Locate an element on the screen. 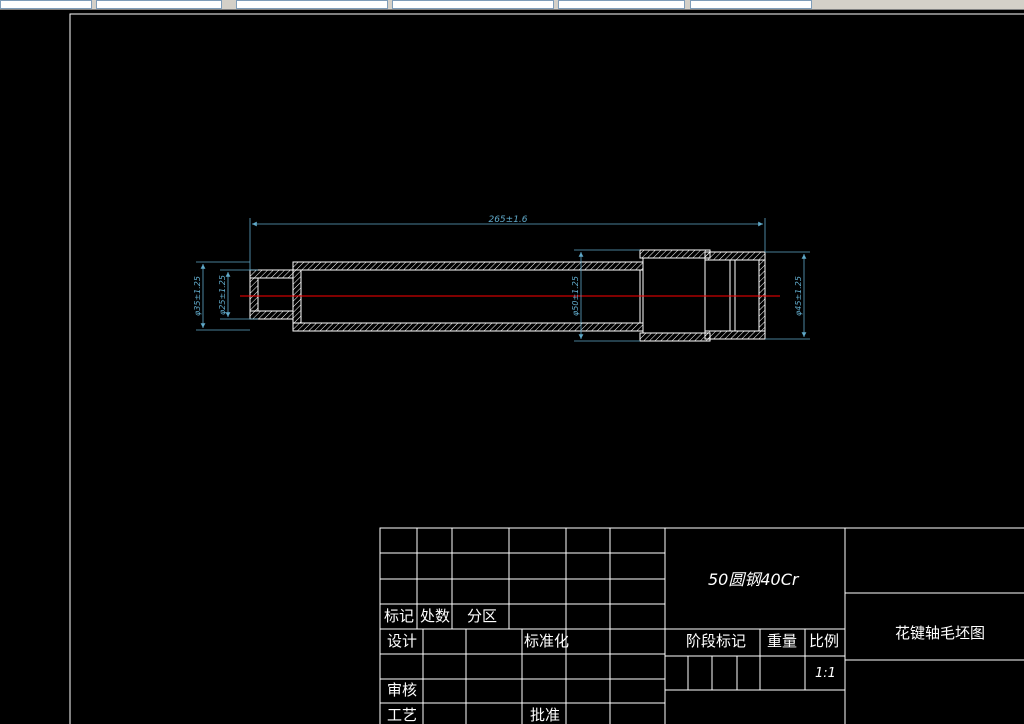 This screenshot has height=724, width=1024. drawing-title: 花键轴毛坯图 is located at coordinates (940, 633).